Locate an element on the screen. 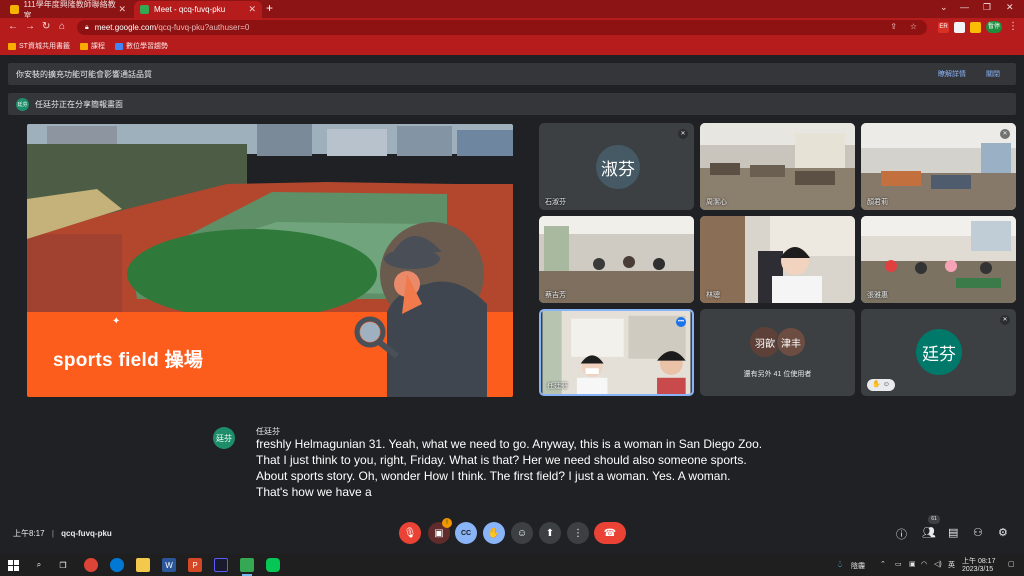 The height and width of the screenshot is (576, 1024). task-view-icon: ❐ is located at coordinates (63, 565).